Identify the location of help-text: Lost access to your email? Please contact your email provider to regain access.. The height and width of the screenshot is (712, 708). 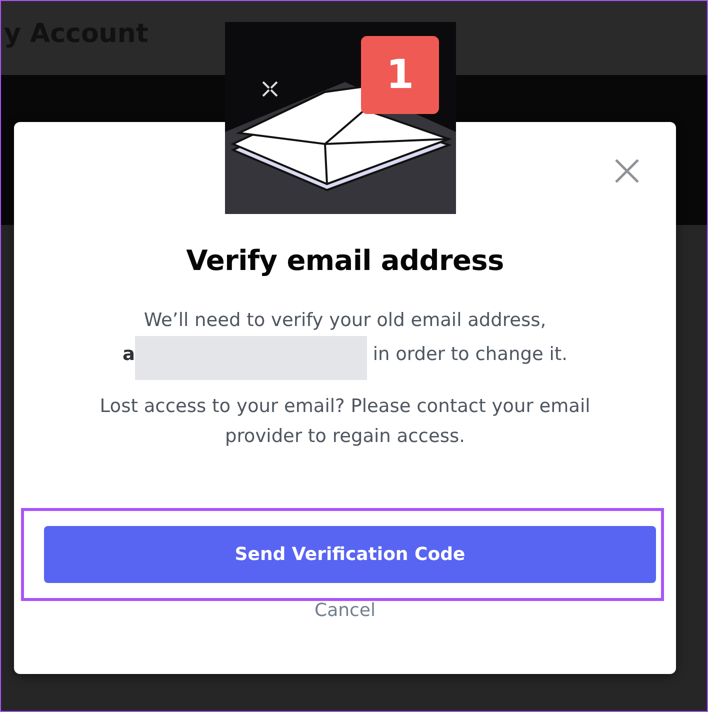
(345, 422).